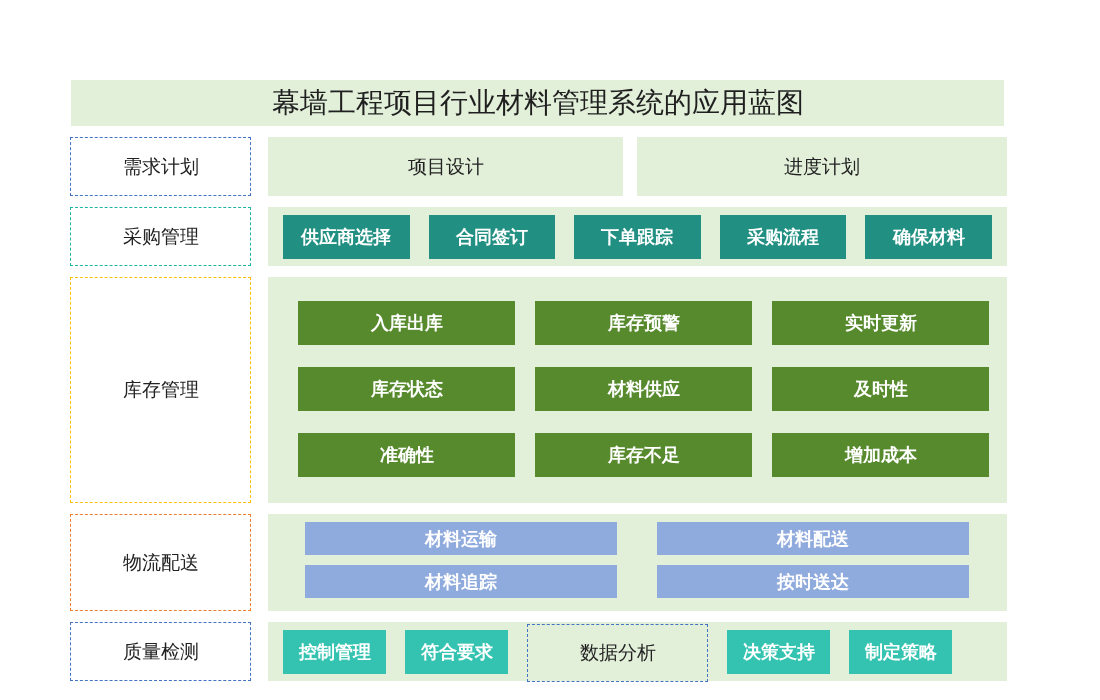  What do you see at coordinates (406, 455) in the screenshot?
I see `feature-block: 准确性` at bounding box center [406, 455].